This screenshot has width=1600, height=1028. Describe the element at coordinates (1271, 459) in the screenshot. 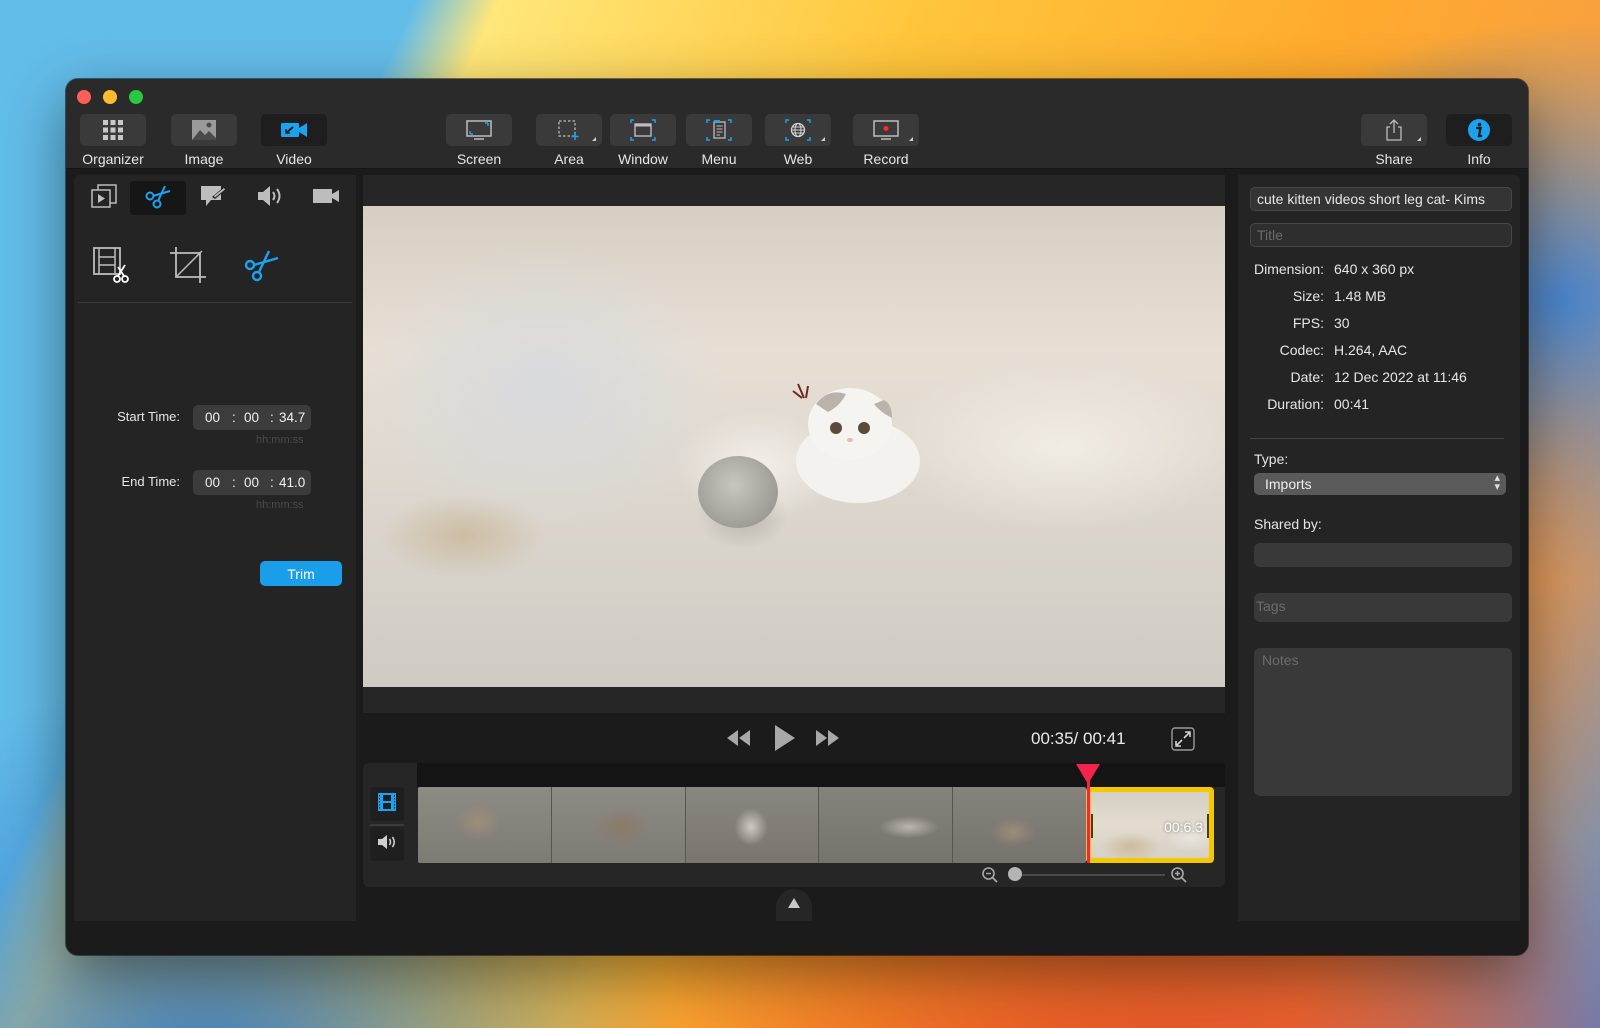

I see `type-label: Type:` at that location.